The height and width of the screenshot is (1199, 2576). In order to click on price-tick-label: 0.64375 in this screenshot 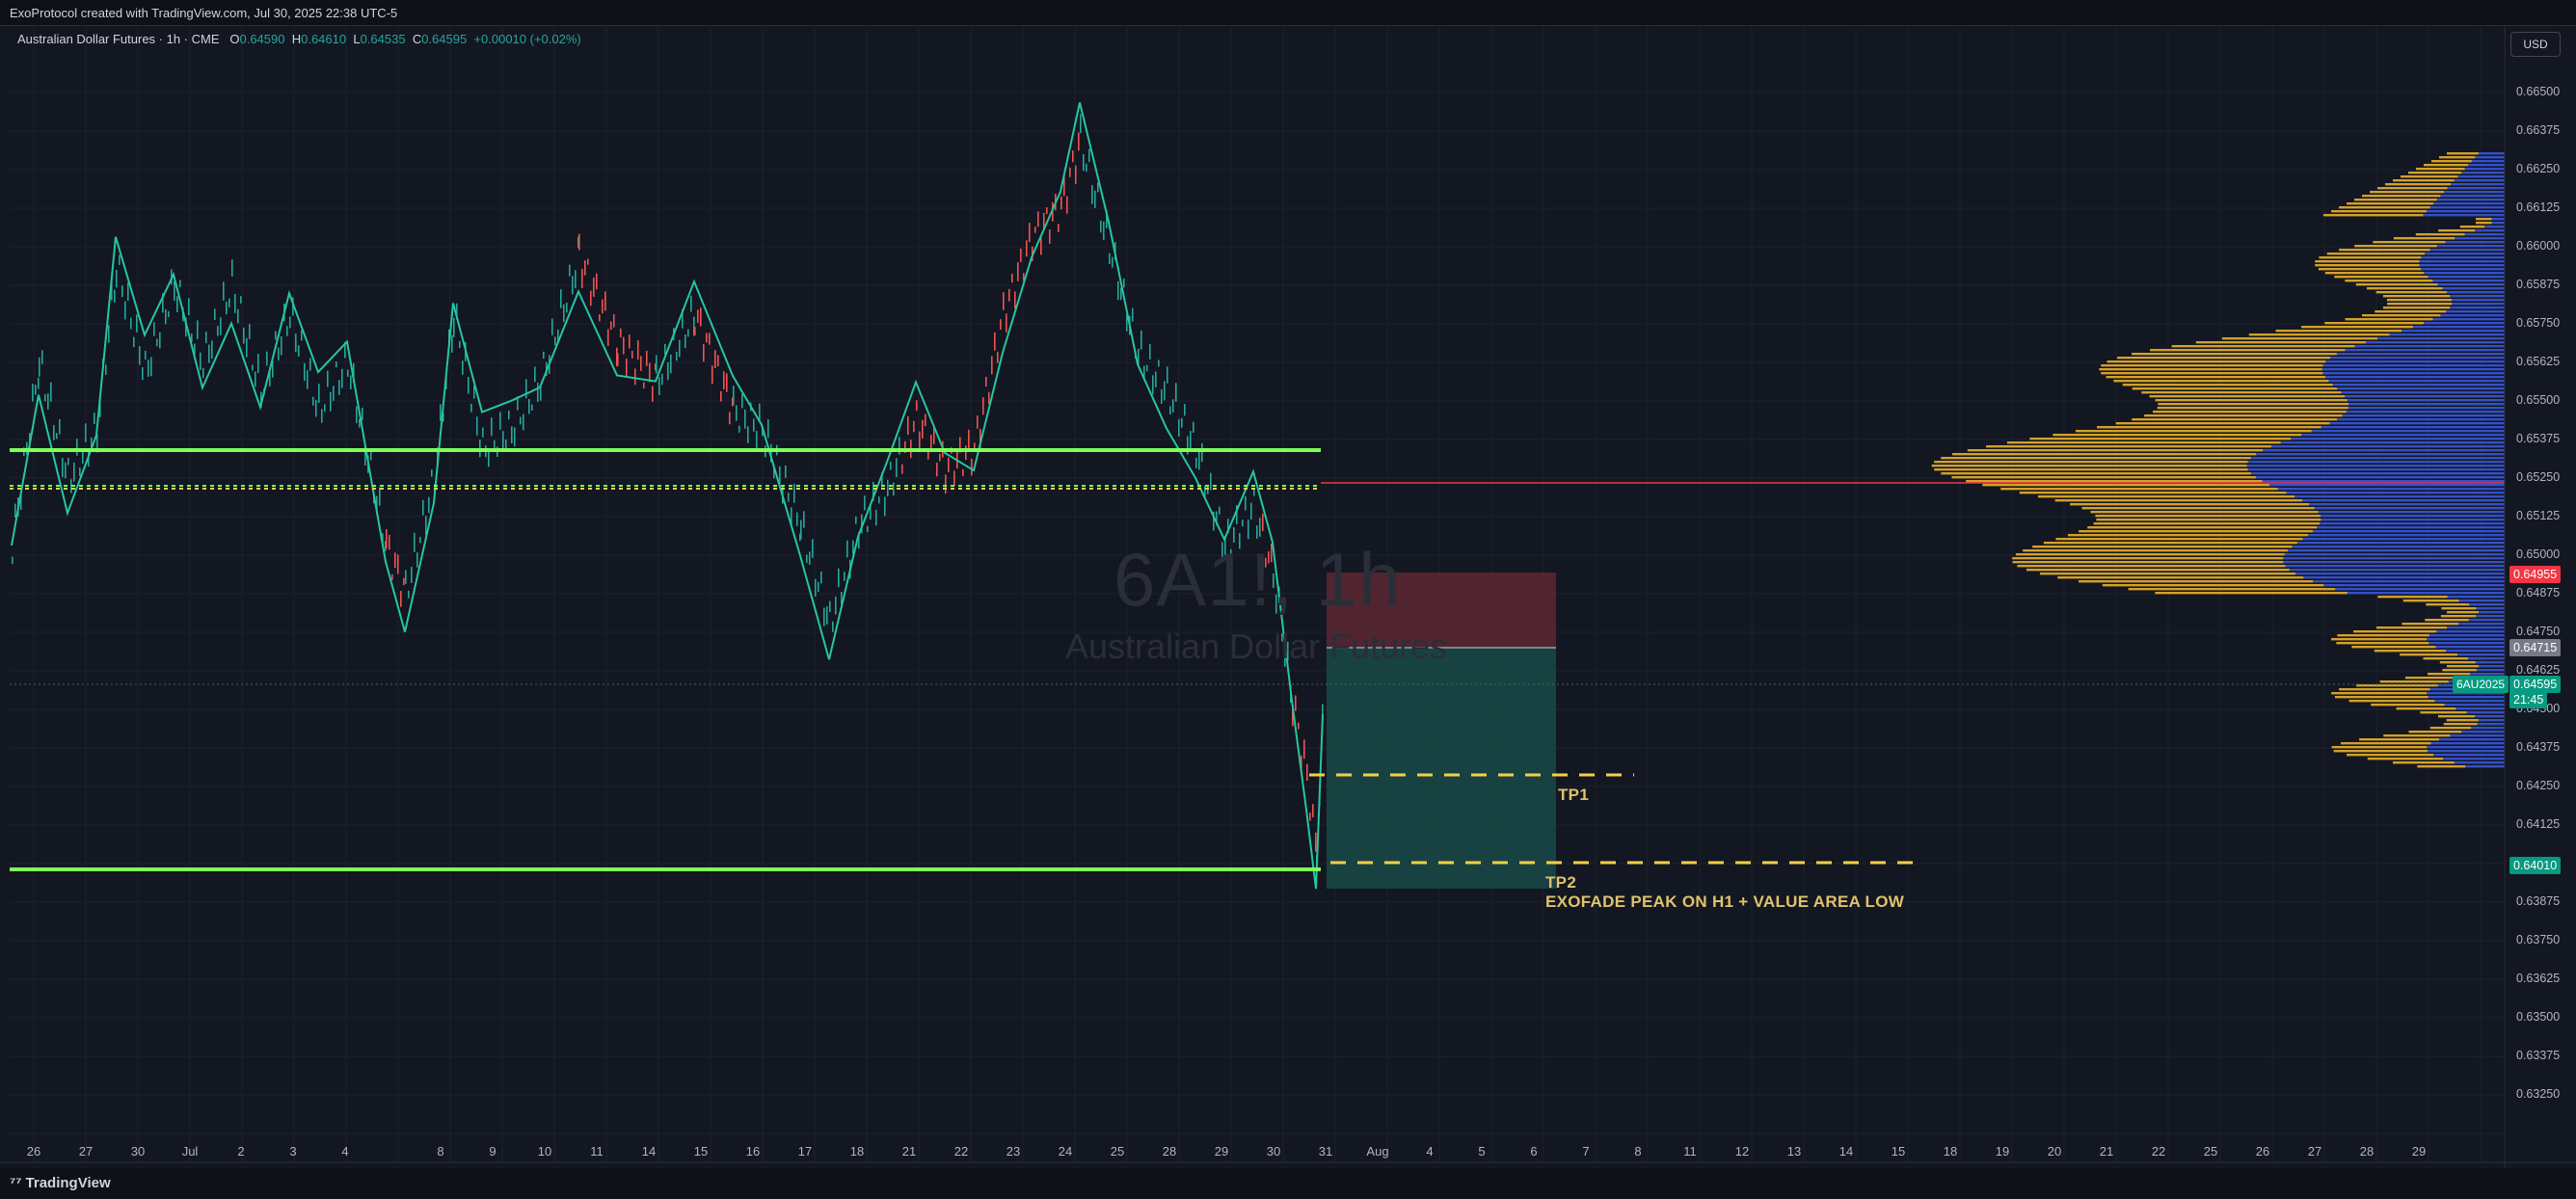, I will do `click(2539, 747)`.